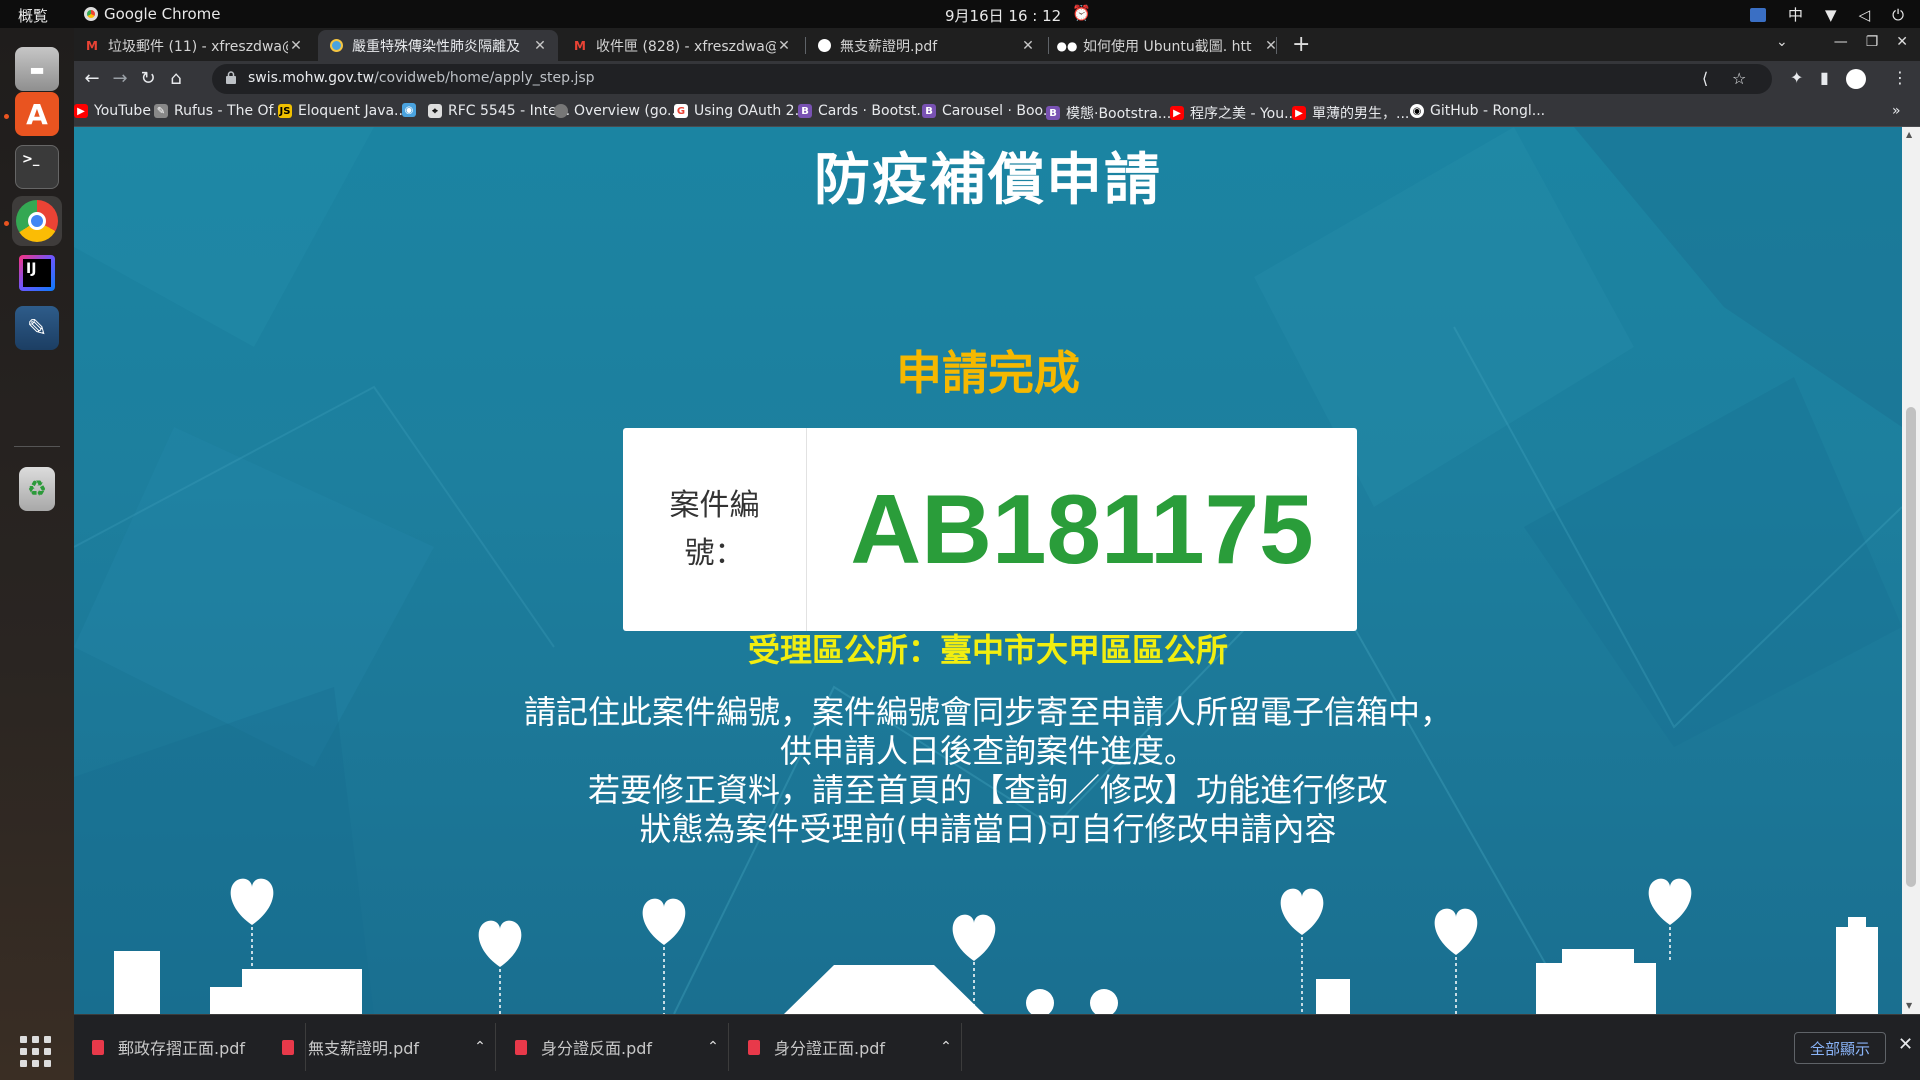 The width and height of the screenshot is (1920, 1080). What do you see at coordinates (412, 110) in the screenshot?
I see `bookmark-item: ◉` at bounding box center [412, 110].